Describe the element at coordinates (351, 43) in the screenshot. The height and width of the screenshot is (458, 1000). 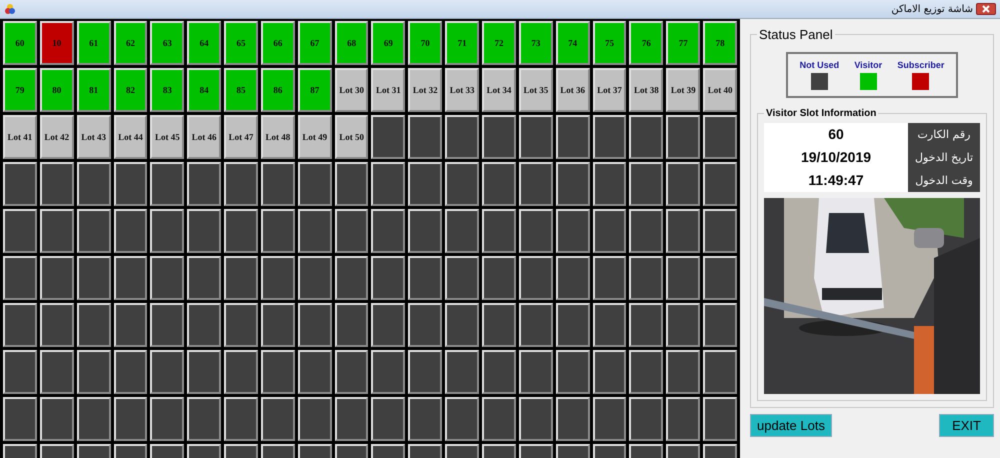
I see `lot-button: 68` at that location.